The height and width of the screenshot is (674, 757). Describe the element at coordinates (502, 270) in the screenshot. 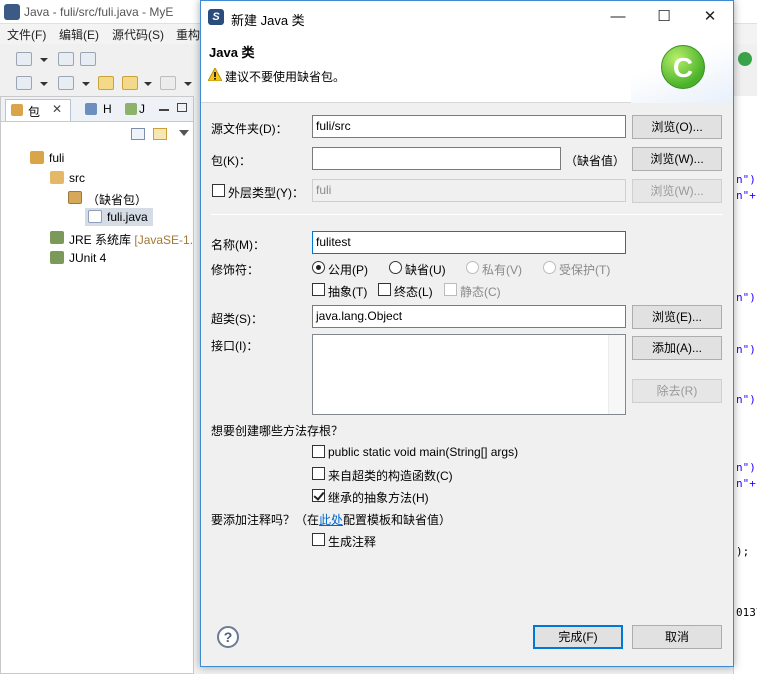

I see `modifier-private-label: 私有(V)` at that location.